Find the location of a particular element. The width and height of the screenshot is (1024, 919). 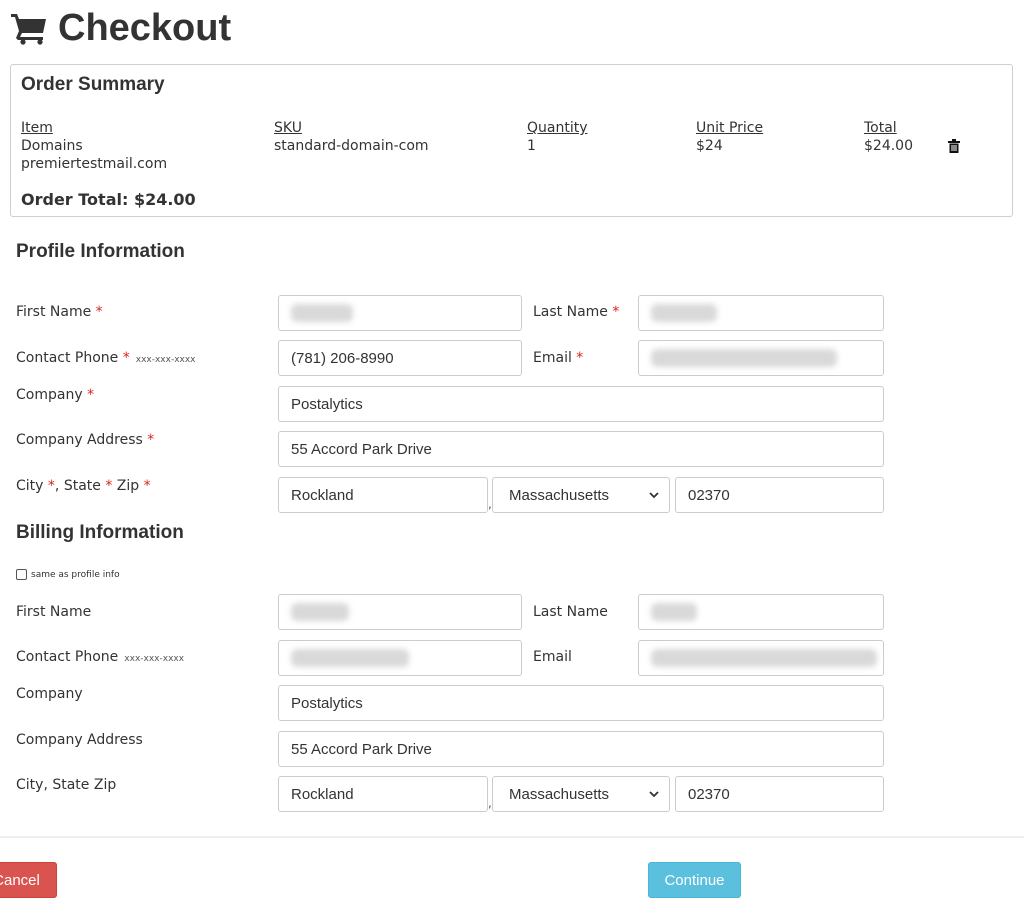

total-header: Total is located at coordinates (880, 128).